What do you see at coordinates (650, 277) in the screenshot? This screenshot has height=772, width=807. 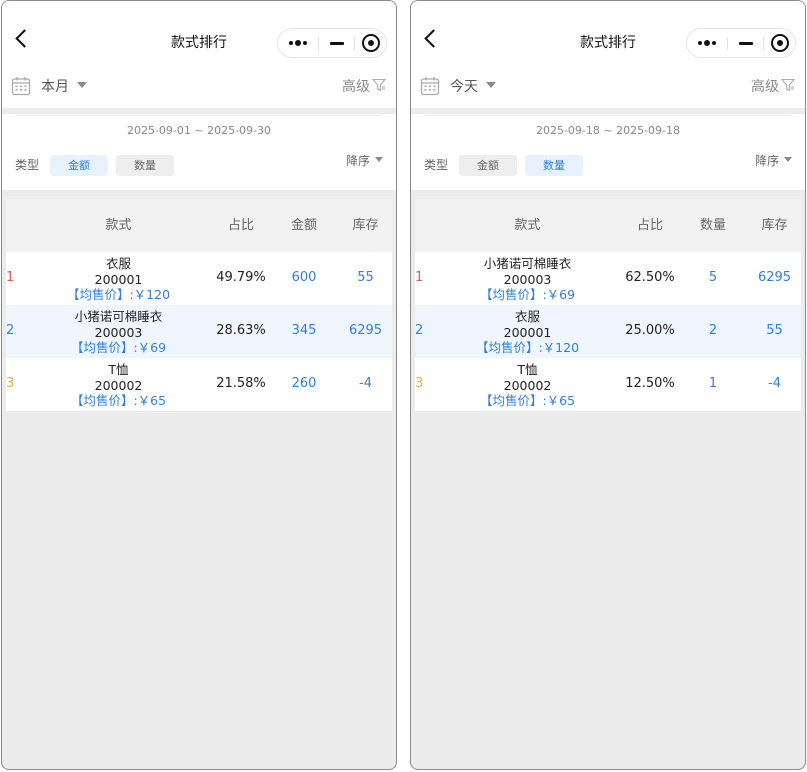 I see `share-value: 62.50%` at bounding box center [650, 277].